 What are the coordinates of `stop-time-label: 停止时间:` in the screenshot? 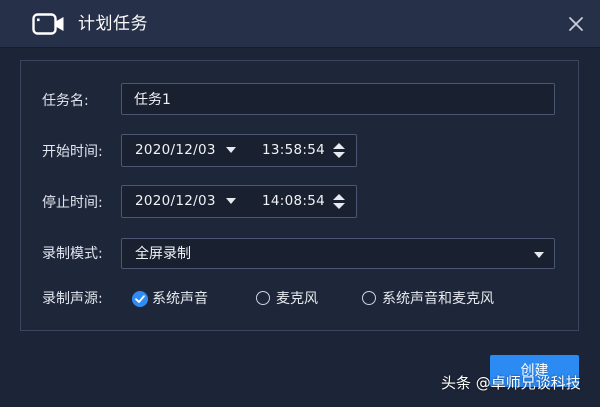 It's located at (72, 203).